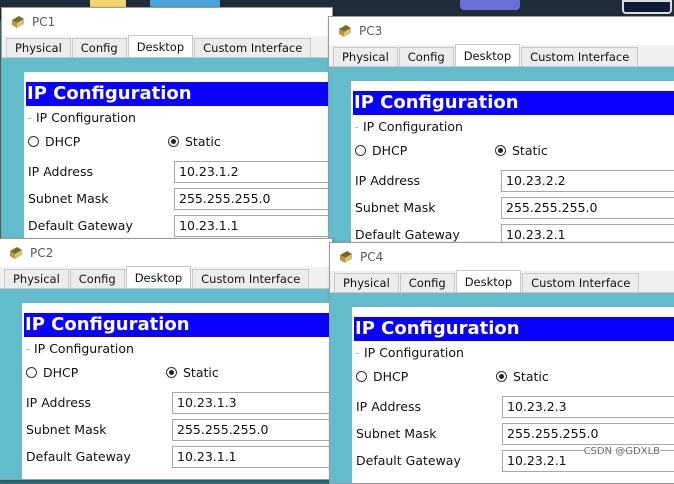  Describe the element at coordinates (42, 253) in the screenshot. I see `window-title: PC2` at that location.